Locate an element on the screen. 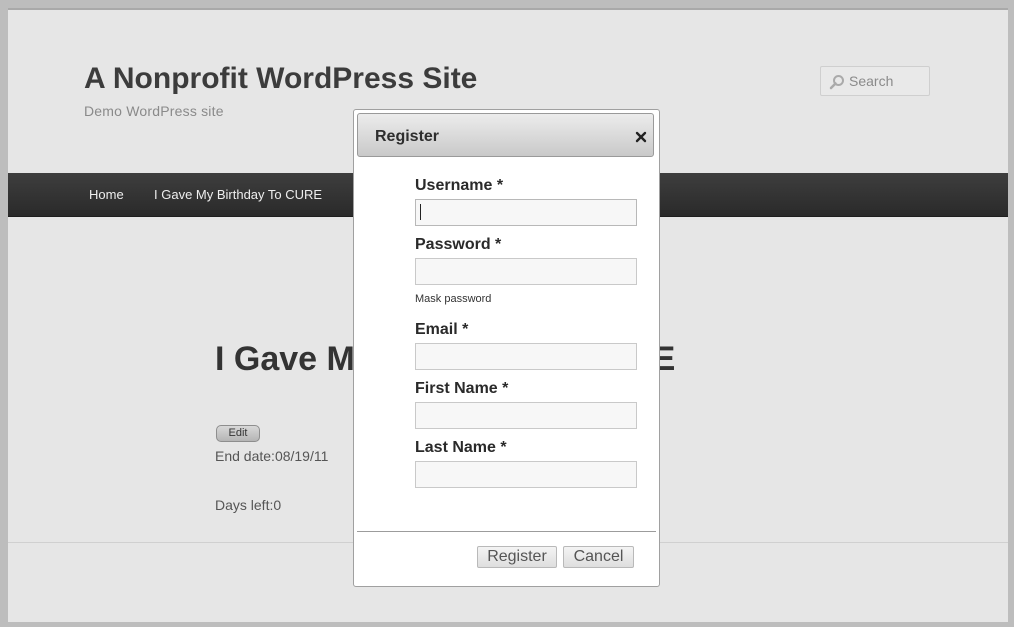 This screenshot has height=627, width=1014. search-input is located at coordinates (888, 81).